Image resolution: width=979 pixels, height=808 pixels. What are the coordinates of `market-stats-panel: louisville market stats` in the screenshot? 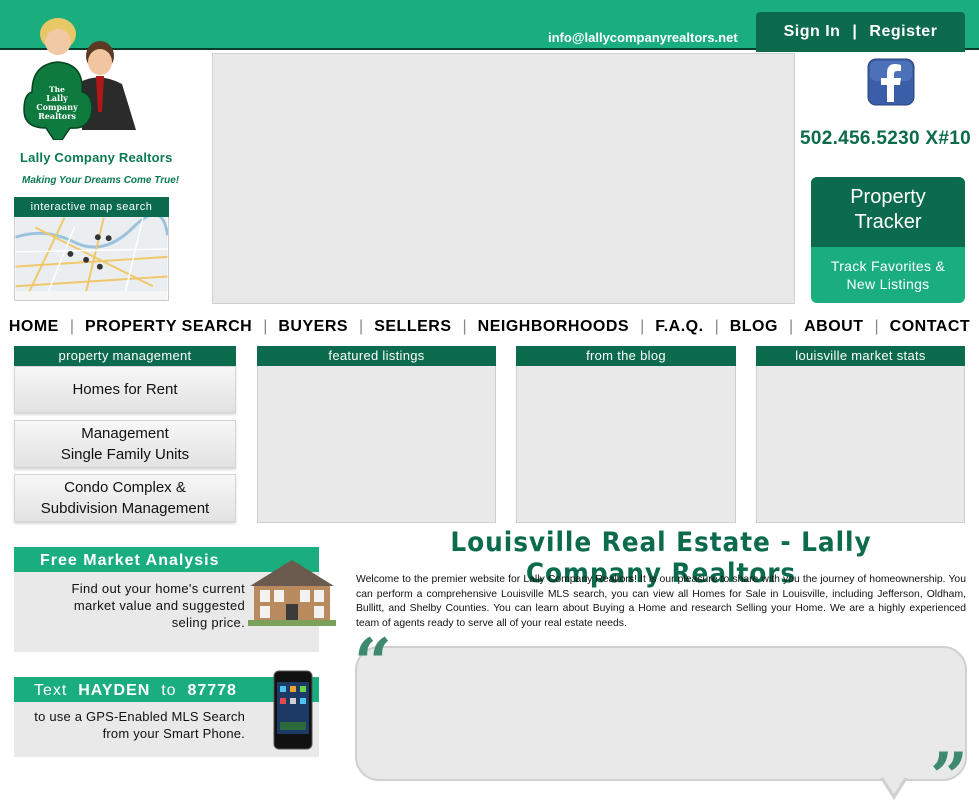 It's located at (860, 434).